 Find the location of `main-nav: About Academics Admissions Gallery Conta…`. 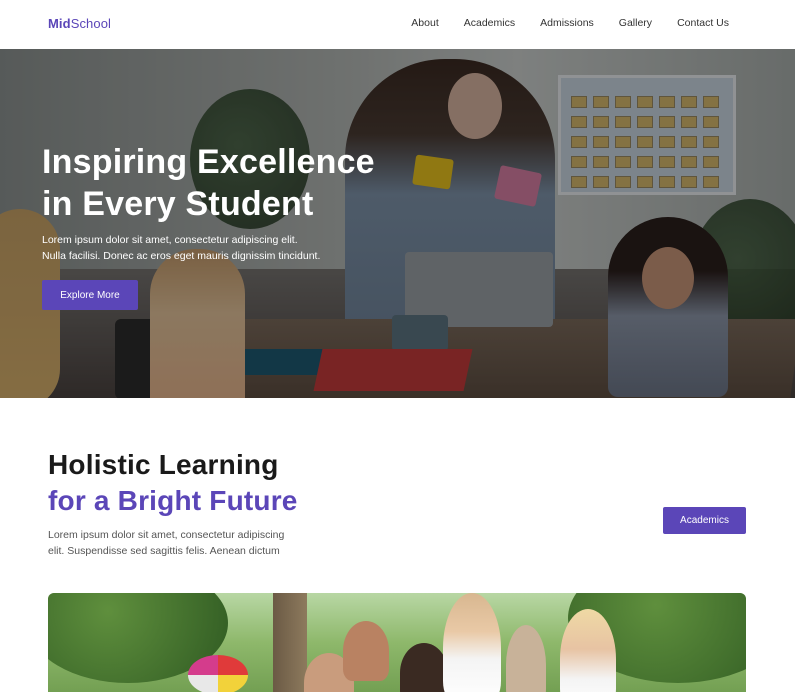

main-nav: About Academics Admissions Gallery Conta… is located at coordinates (557, 23).